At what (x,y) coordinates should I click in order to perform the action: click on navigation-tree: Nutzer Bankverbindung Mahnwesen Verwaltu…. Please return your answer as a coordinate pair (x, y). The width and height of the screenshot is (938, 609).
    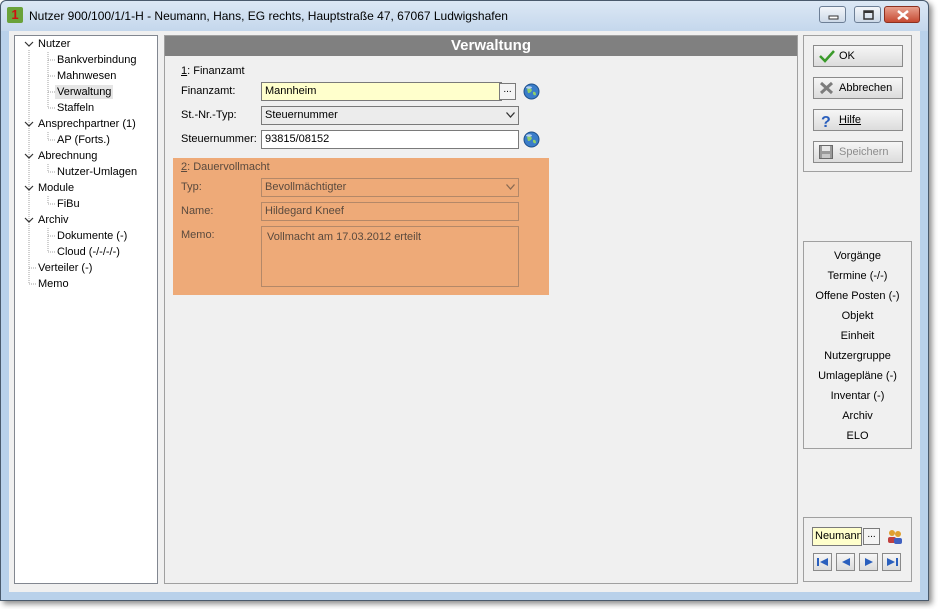
    Looking at the image, I should click on (86, 309).